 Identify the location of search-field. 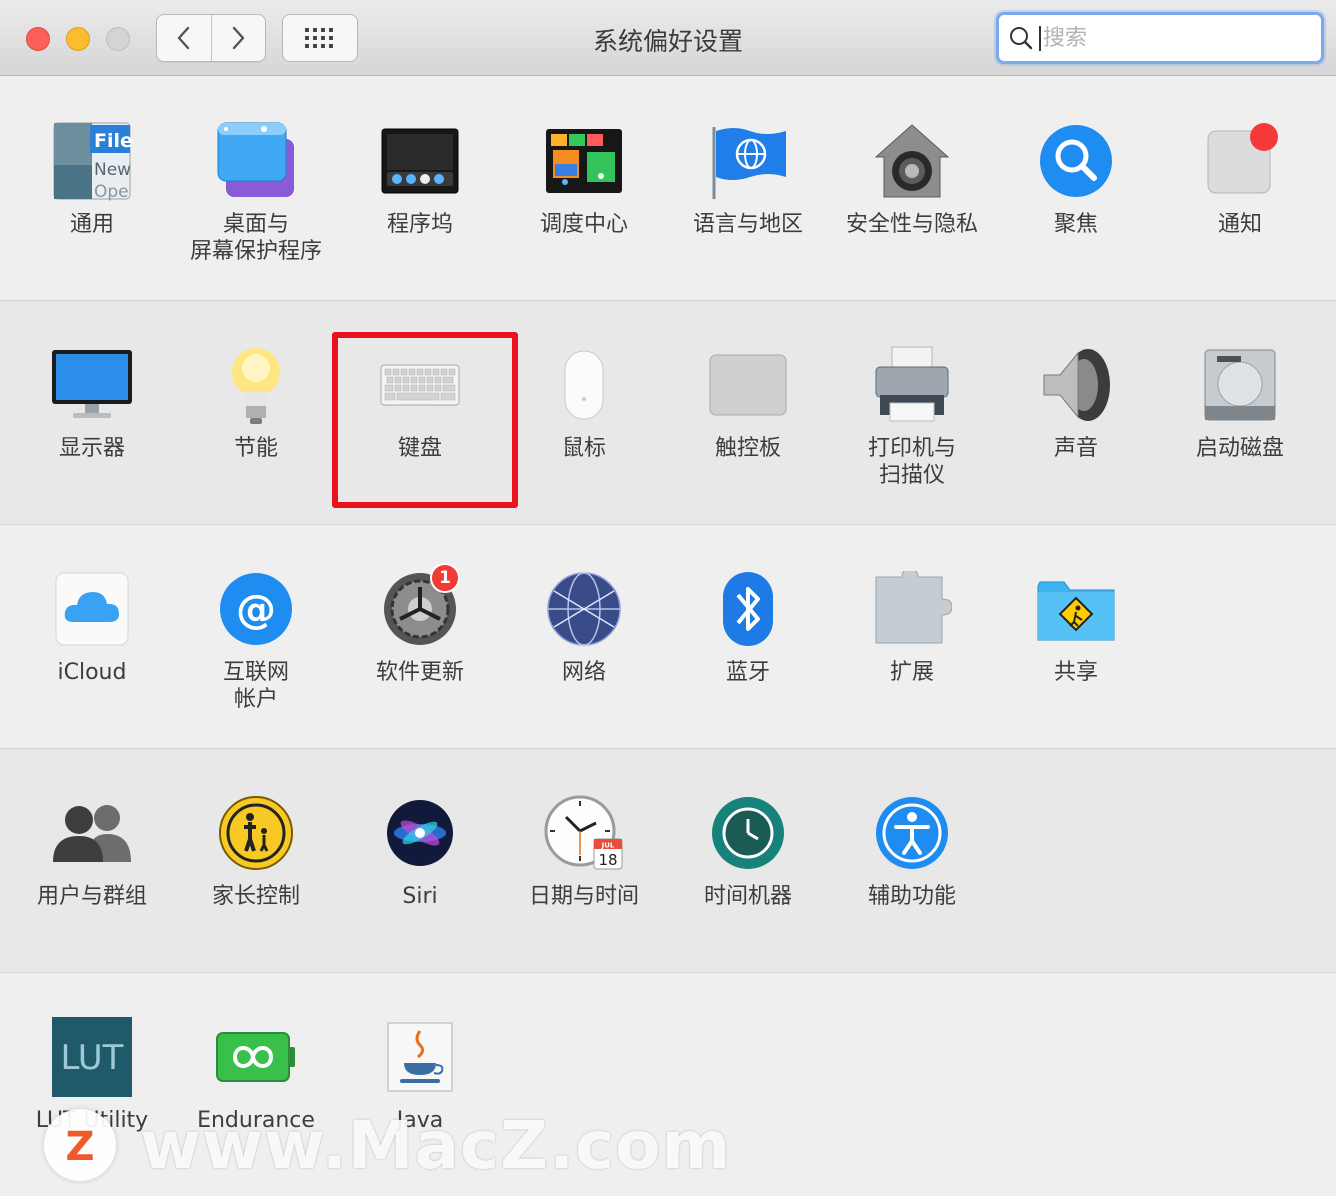
(1160, 38).